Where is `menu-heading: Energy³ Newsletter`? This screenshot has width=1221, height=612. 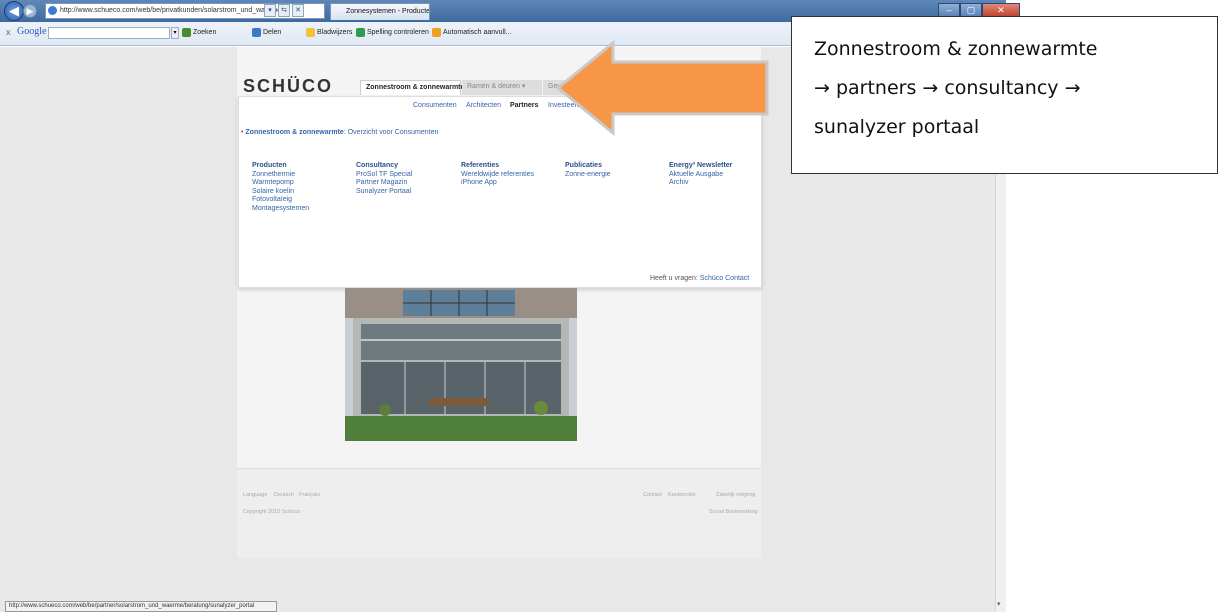
menu-heading: Energy³ Newsletter is located at coordinates (700, 166).